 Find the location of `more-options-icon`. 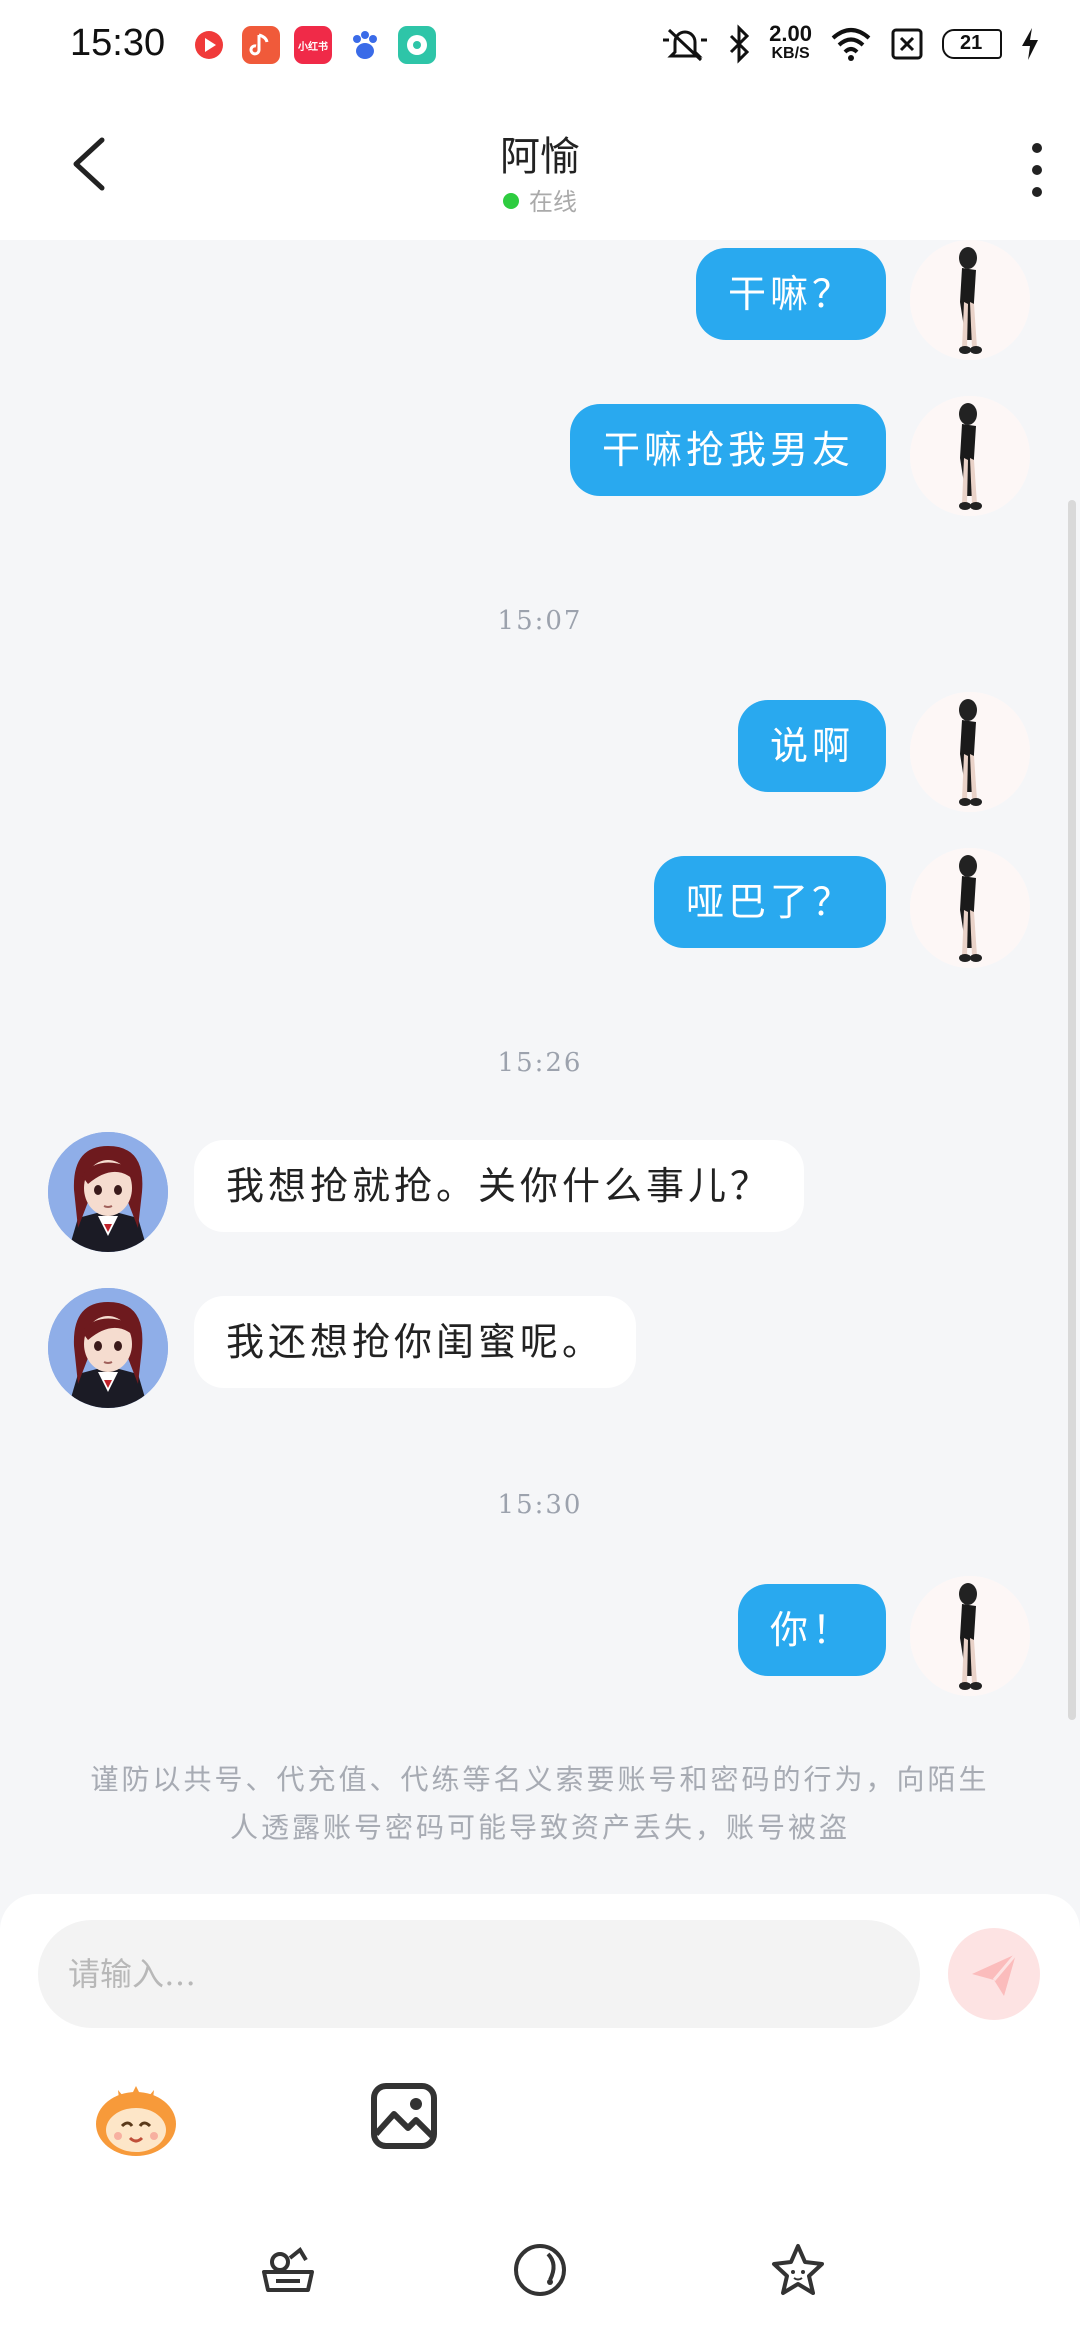

more-options-icon is located at coordinates (1037, 170).